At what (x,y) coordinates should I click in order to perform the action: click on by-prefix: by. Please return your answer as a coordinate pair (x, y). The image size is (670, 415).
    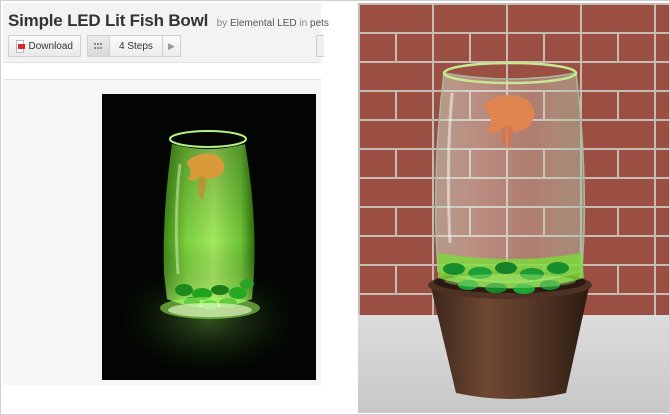
    Looking at the image, I should click on (222, 23).